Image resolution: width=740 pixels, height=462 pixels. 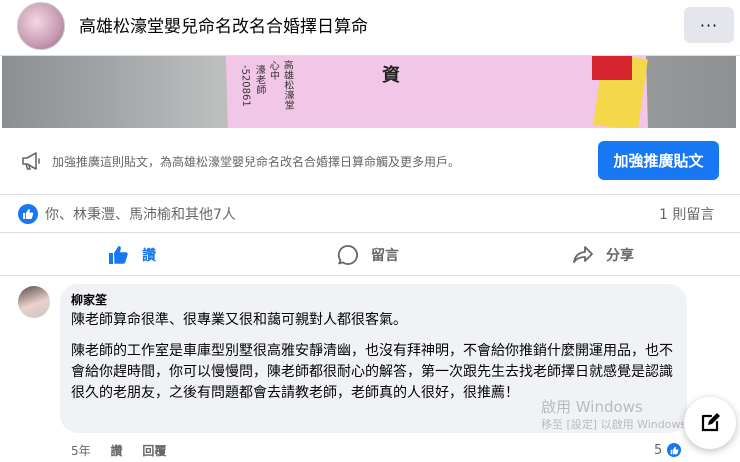 What do you see at coordinates (658, 450) in the screenshot?
I see `comment-like-number: 5` at bounding box center [658, 450].